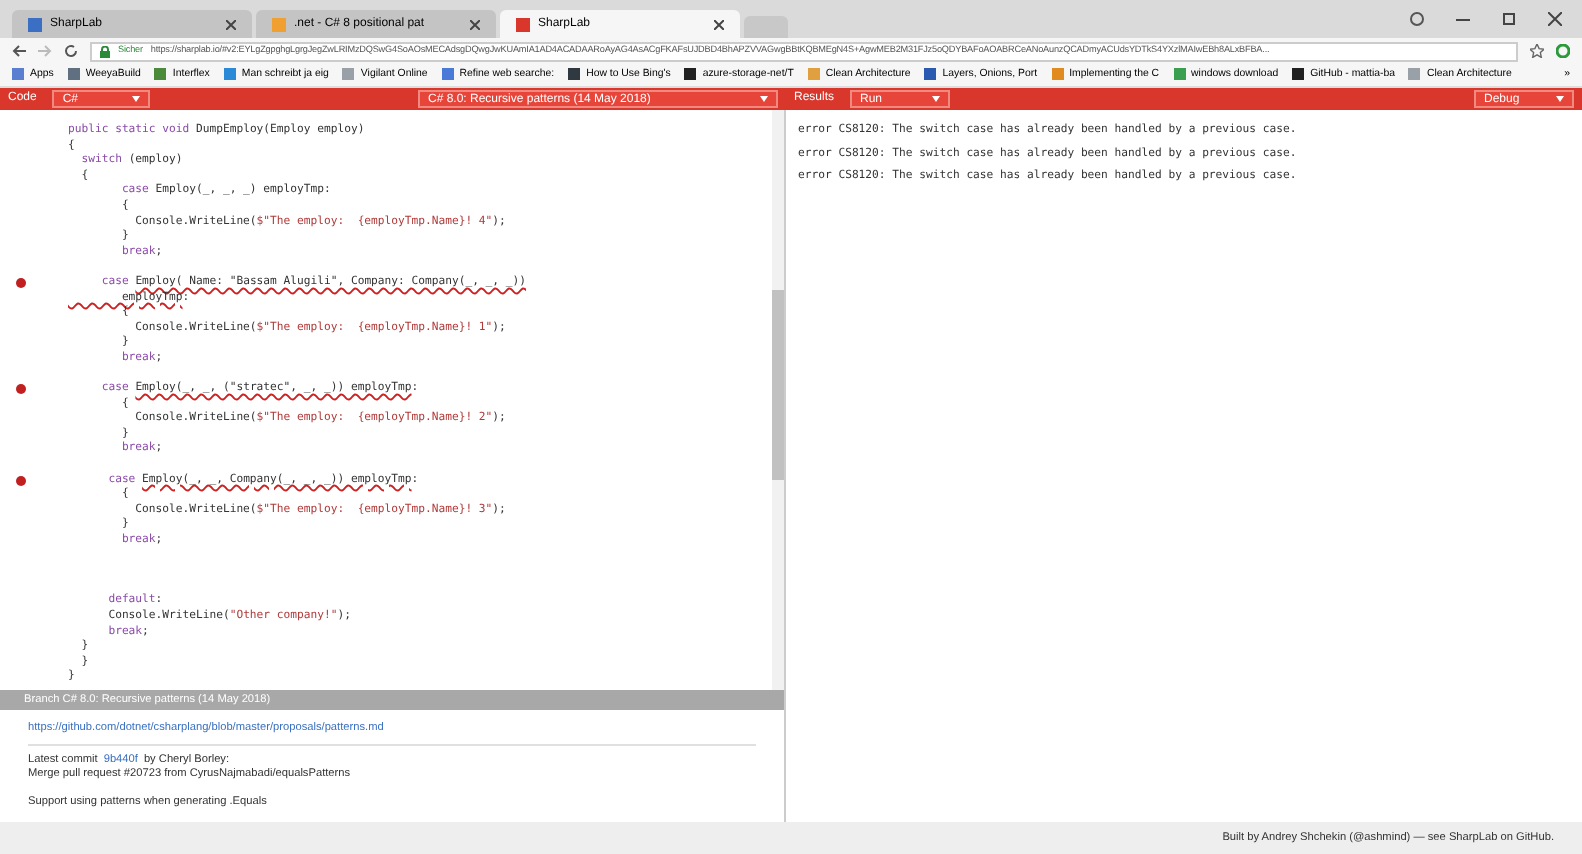 This screenshot has width=1582, height=854. I want to click on back-icon, so click(19, 51).